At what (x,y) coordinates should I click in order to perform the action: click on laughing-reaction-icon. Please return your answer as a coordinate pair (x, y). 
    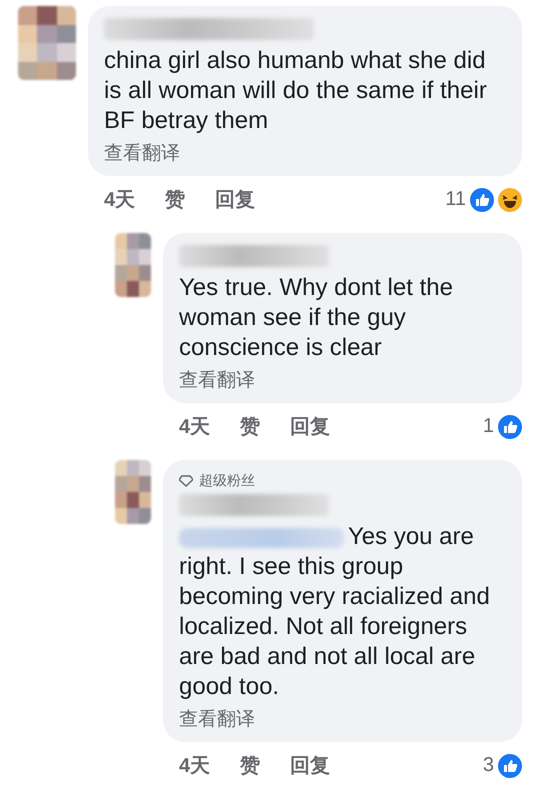
    Looking at the image, I should click on (510, 200).